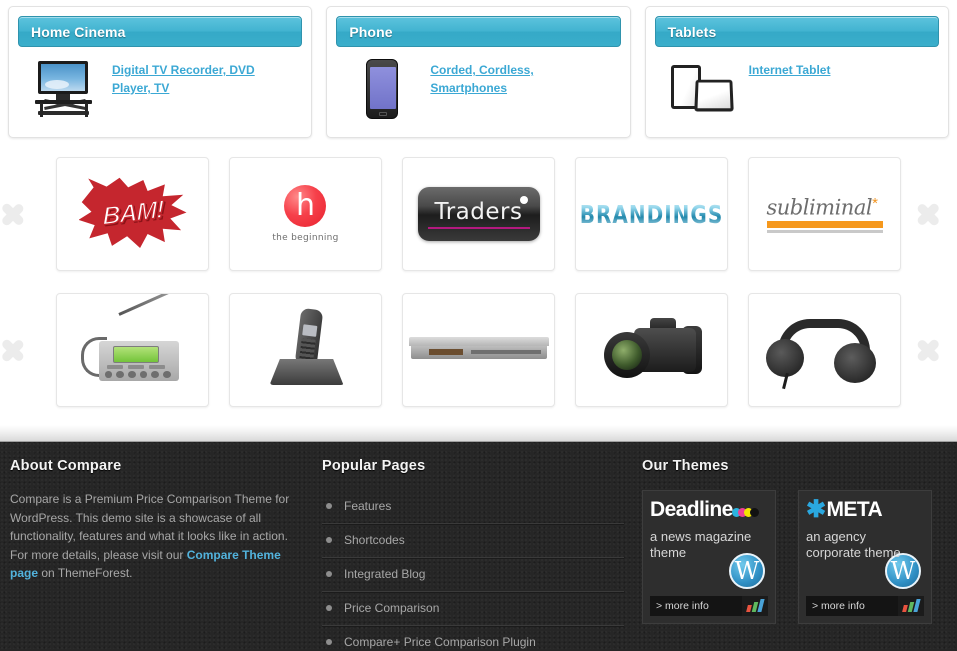 The image size is (957, 651). What do you see at coordinates (160, 31) in the screenshot?
I see `category-header: Home Cinema` at bounding box center [160, 31].